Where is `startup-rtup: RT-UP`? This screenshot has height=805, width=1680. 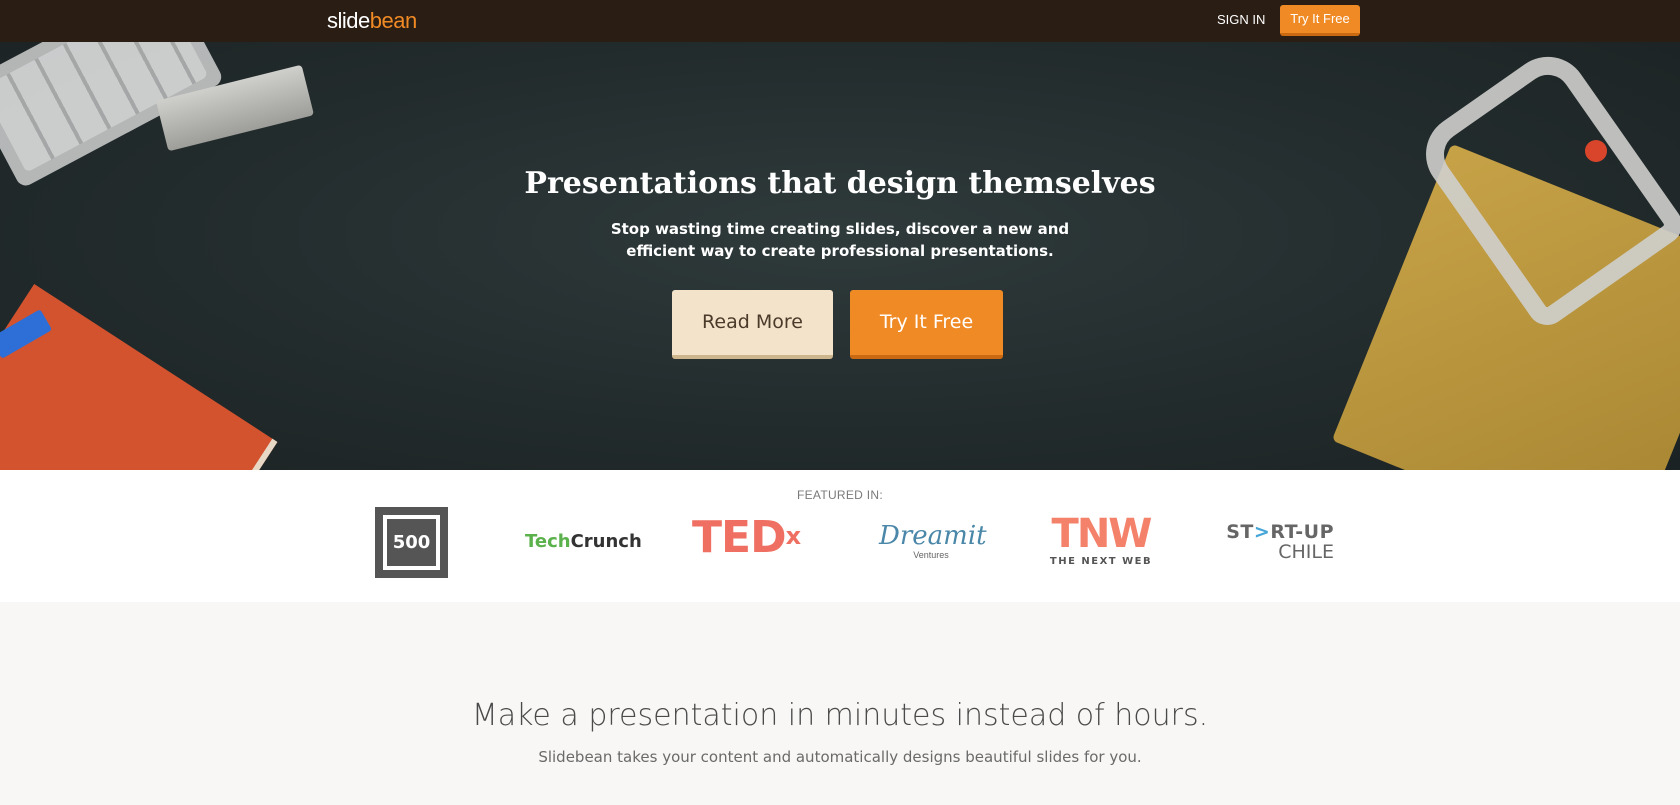 startup-rtup: RT-UP is located at coordinates (1302, 532).